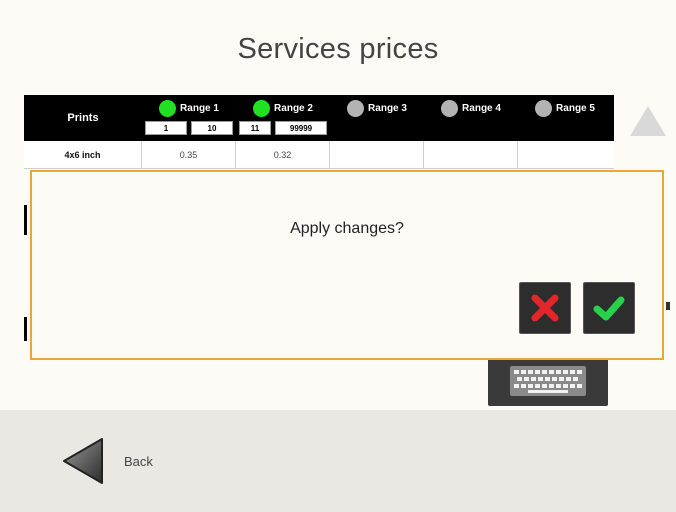 Image resolution: width=676 pixels, height=512 pixels. I want to click on range-2-status-dot, so click(262, 108).